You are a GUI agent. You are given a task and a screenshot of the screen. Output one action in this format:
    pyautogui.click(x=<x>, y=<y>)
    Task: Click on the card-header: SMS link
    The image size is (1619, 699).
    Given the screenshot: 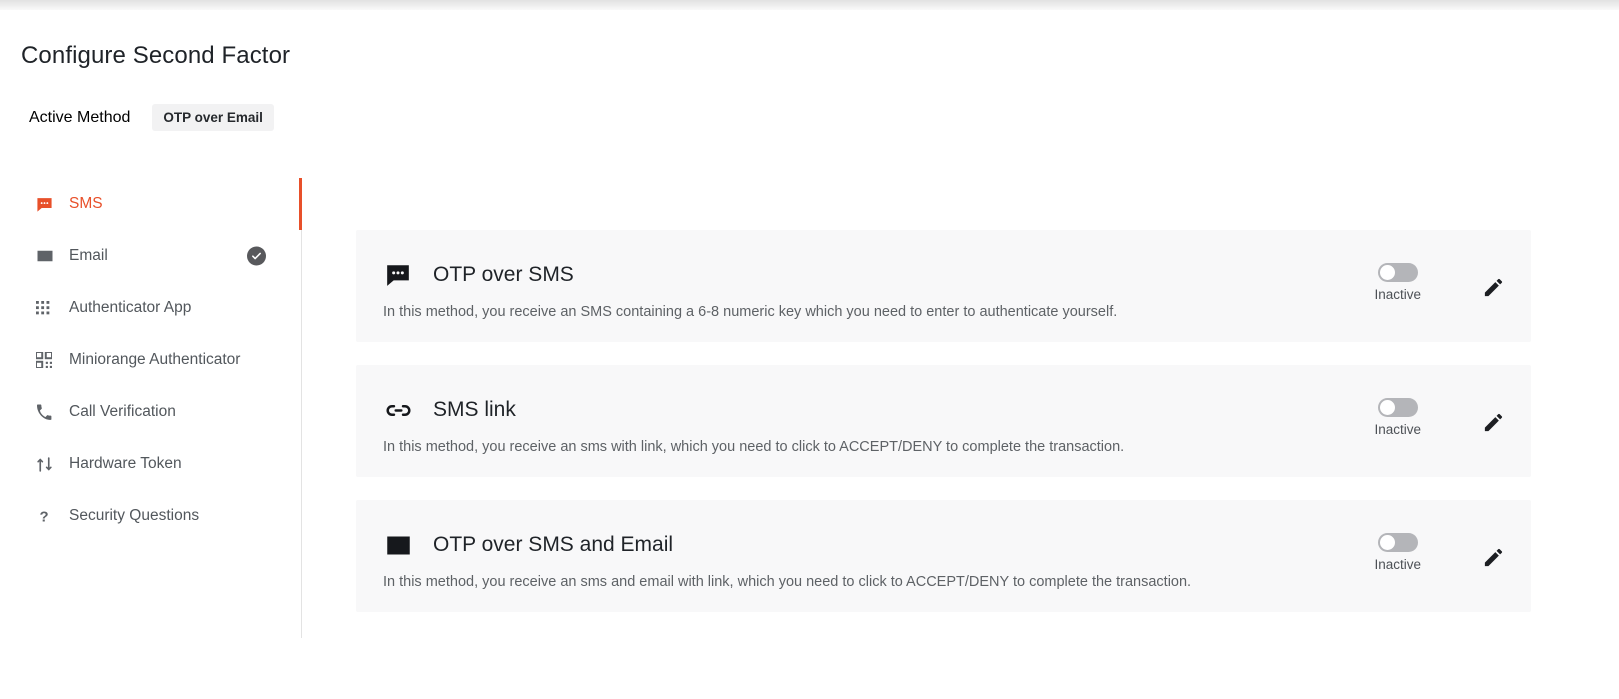 What is the action you would take?
    pyautogui.click(x=449, y=410)
    